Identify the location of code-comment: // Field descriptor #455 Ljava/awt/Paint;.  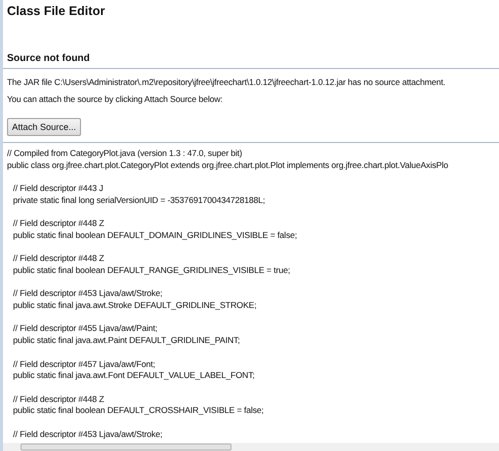
(85, 329).